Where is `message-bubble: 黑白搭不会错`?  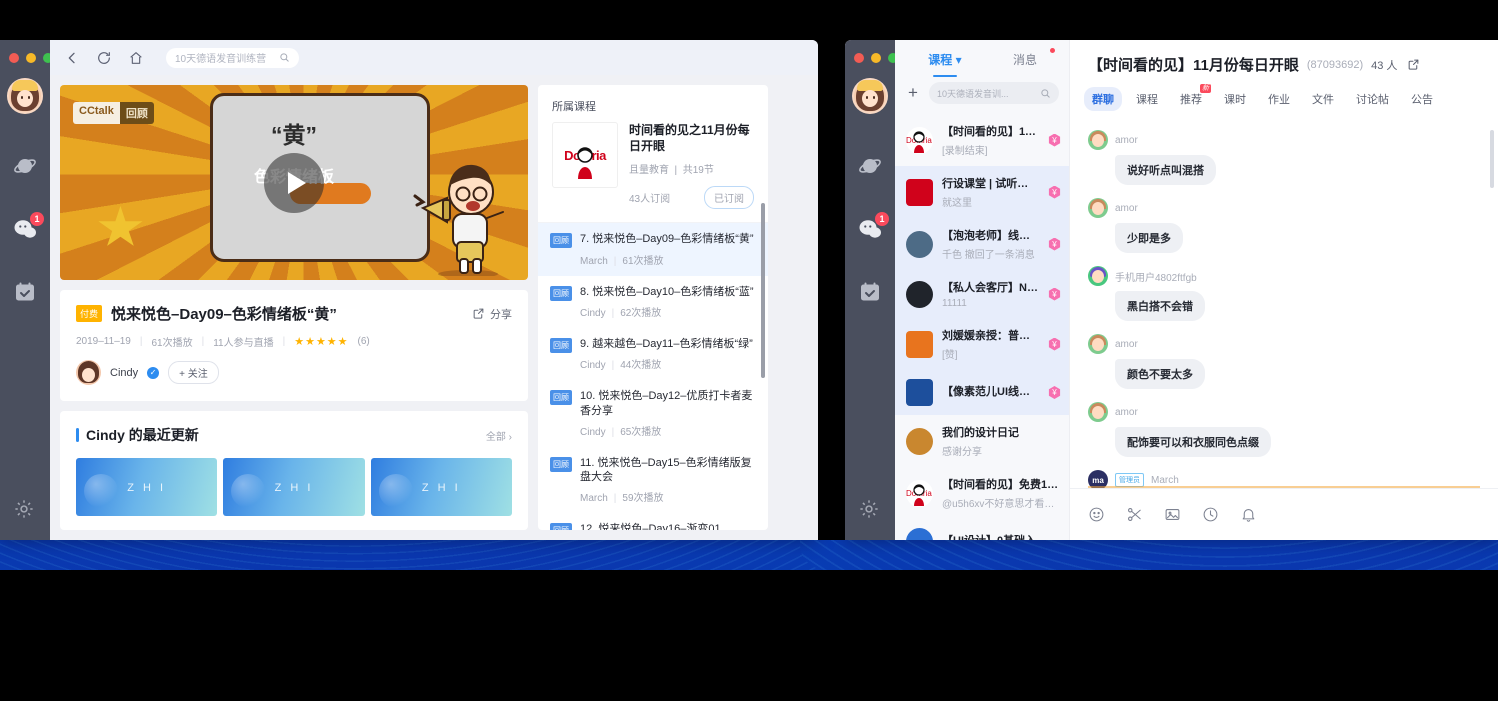 message-bubble: 黑白搭不会错 is located at coordinates (1160, 306).